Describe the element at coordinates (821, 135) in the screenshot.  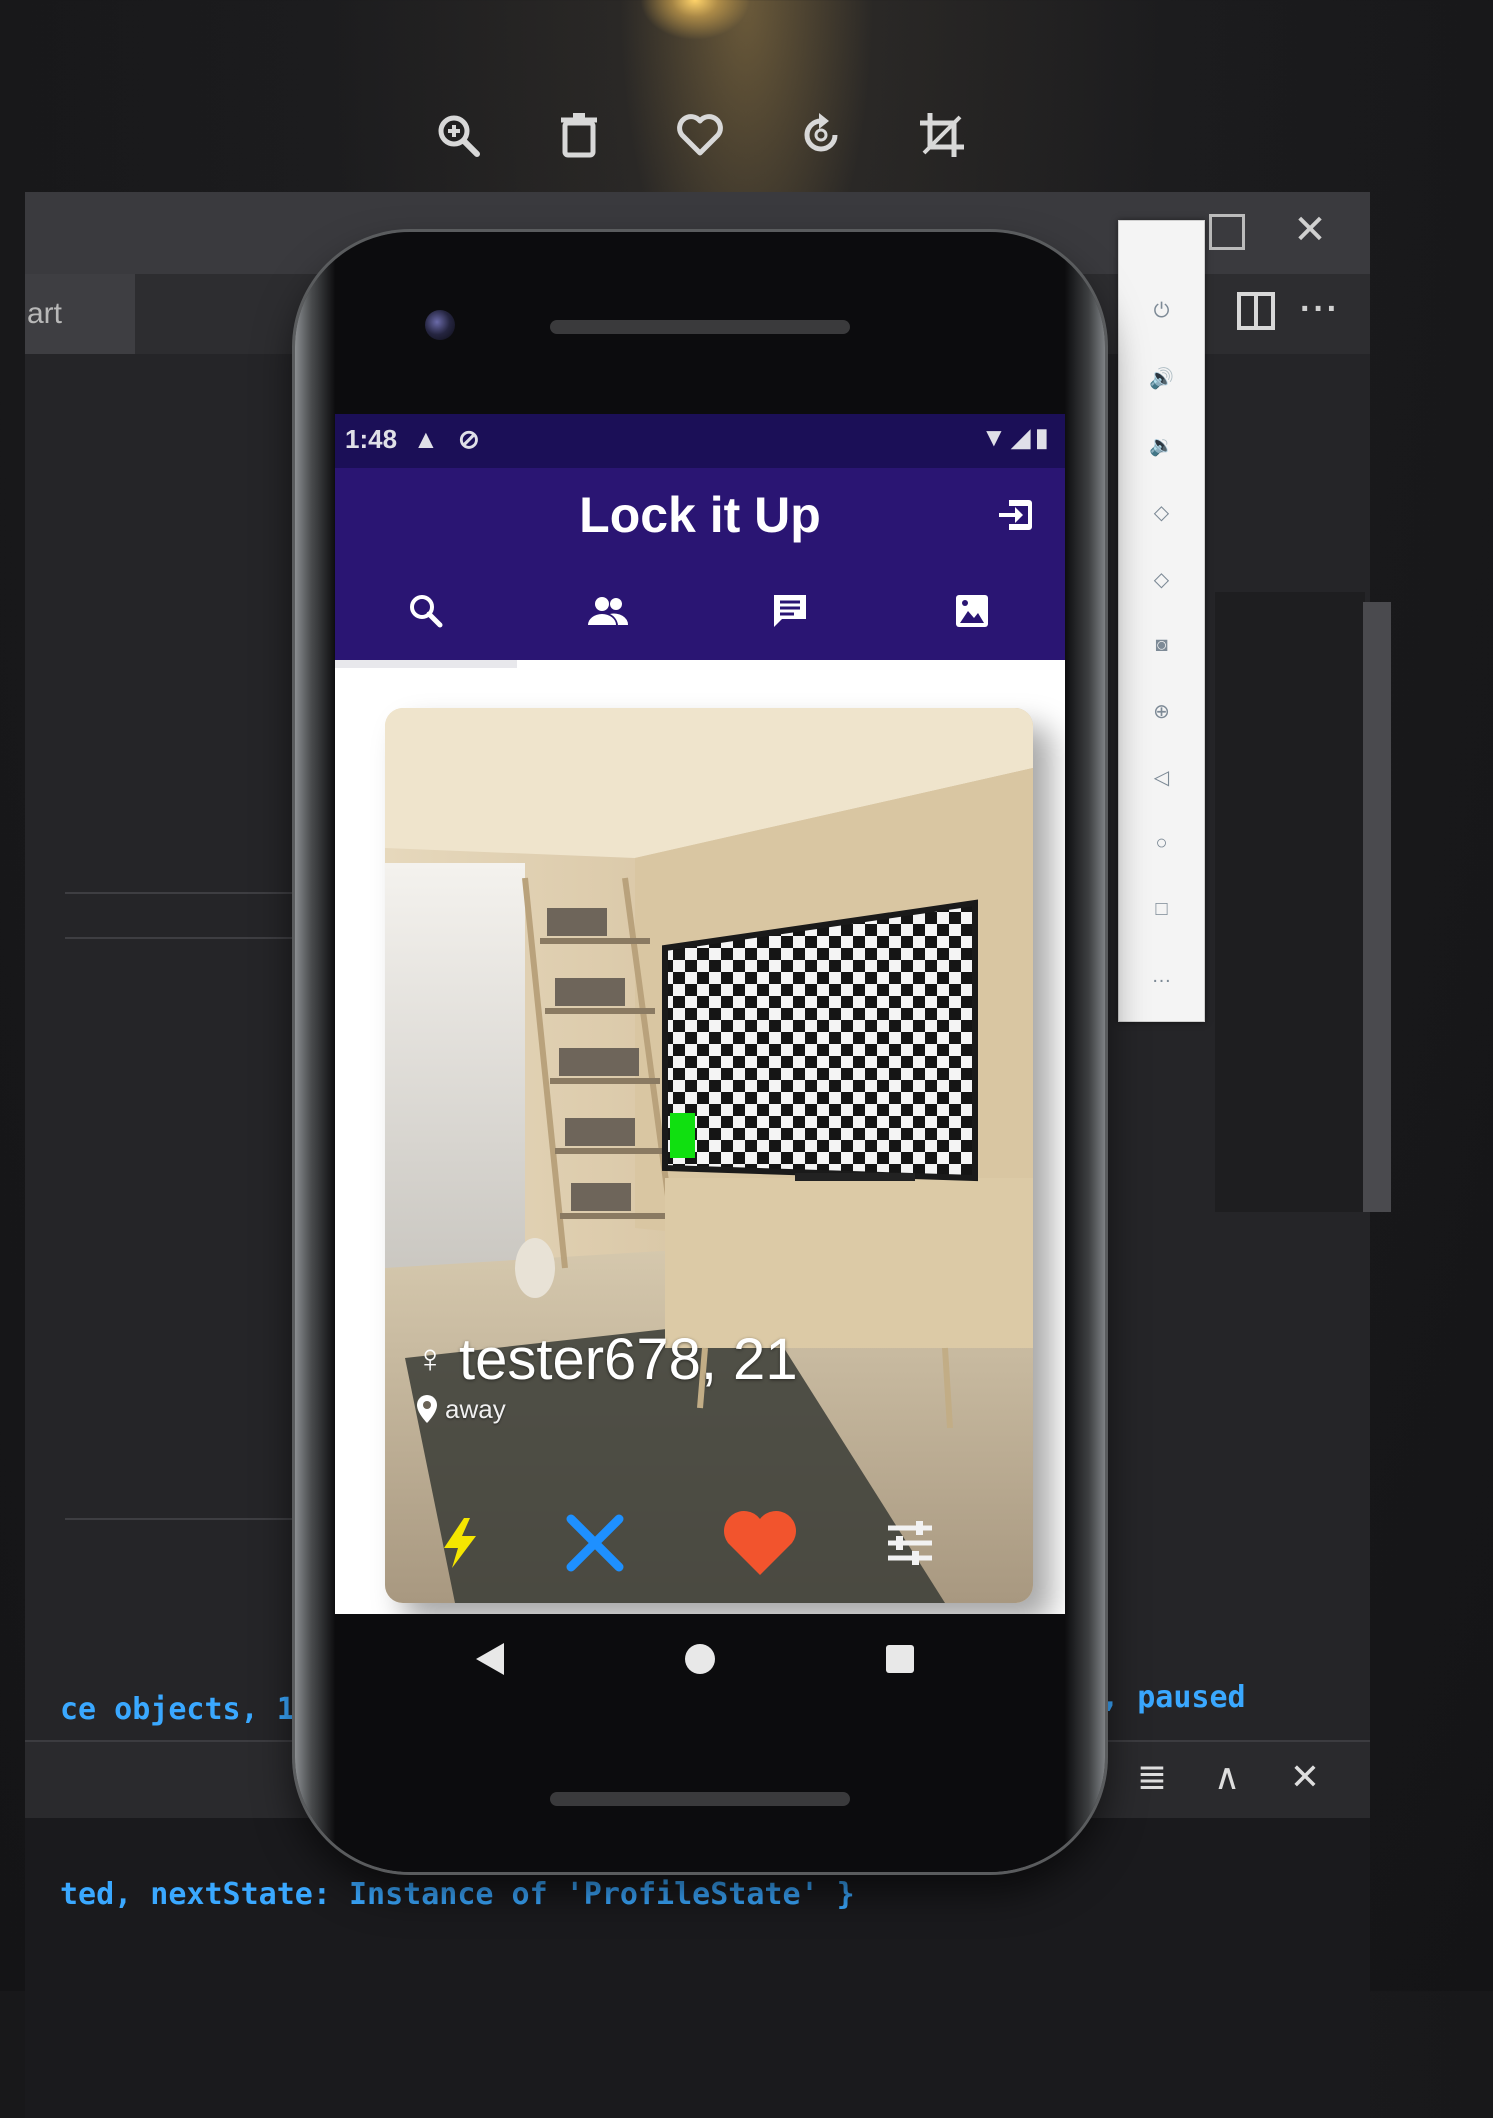
I see `rotate-icon` at that location.